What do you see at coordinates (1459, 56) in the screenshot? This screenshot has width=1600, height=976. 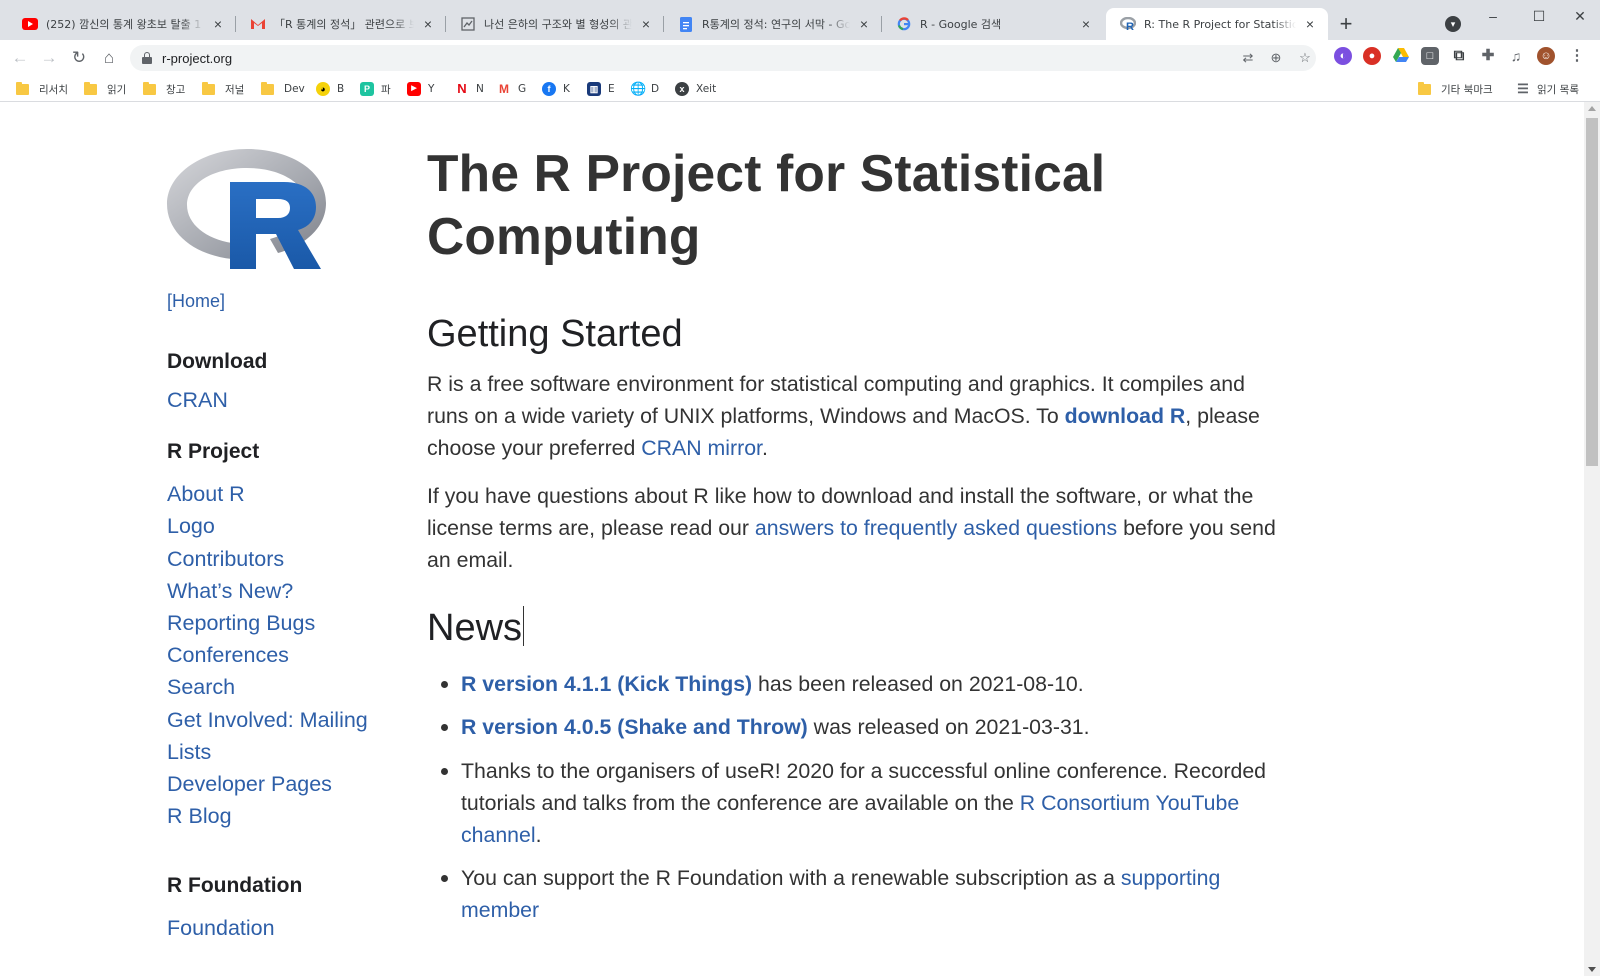 I see `extension-icon: ⧉` at bounding box center [1459, 56].